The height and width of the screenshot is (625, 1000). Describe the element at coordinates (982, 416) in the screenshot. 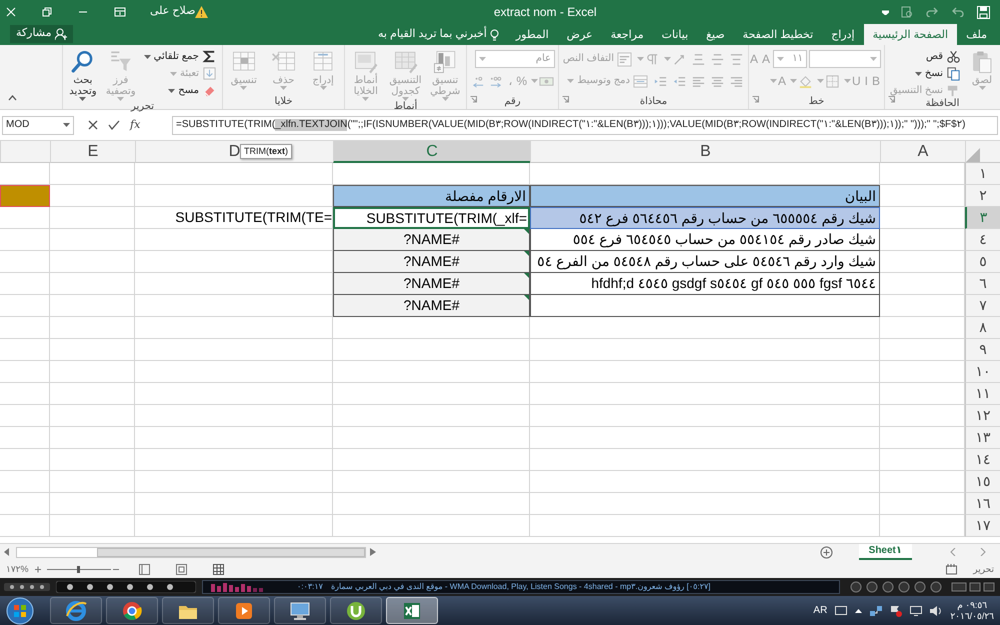

I see `row-header: ١٢` at that location.